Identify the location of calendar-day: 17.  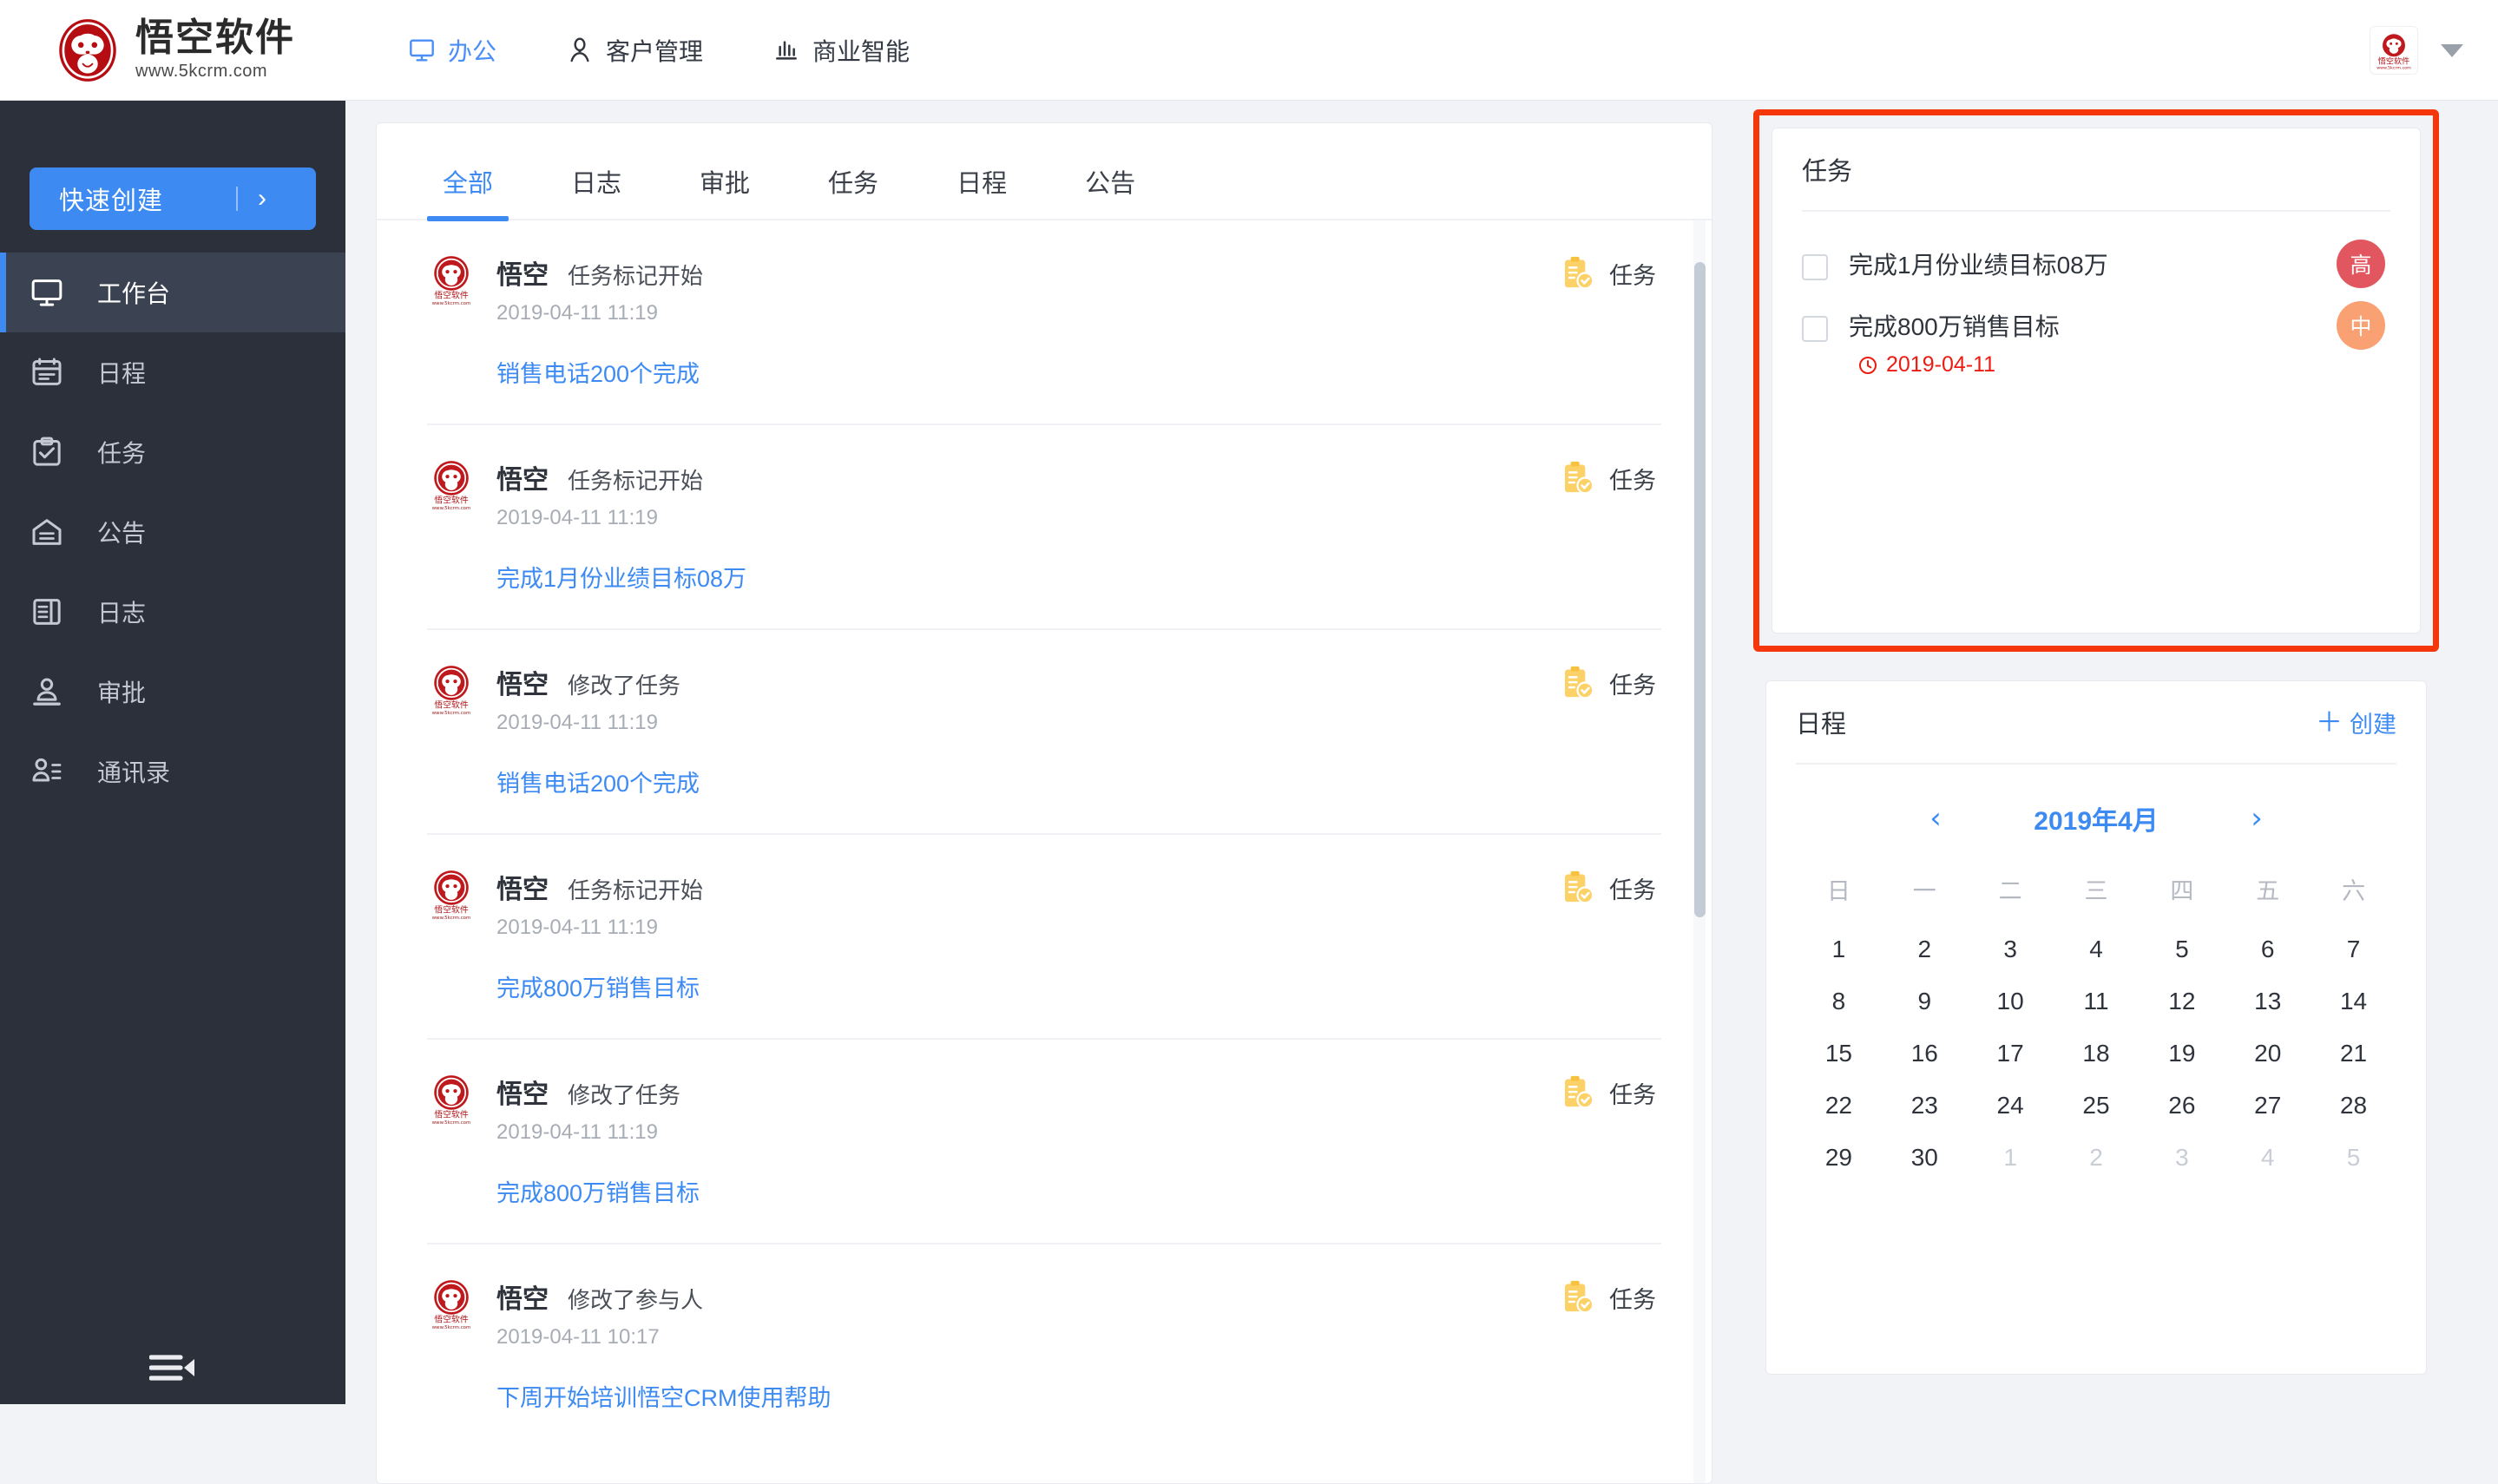
(2011, 1053).